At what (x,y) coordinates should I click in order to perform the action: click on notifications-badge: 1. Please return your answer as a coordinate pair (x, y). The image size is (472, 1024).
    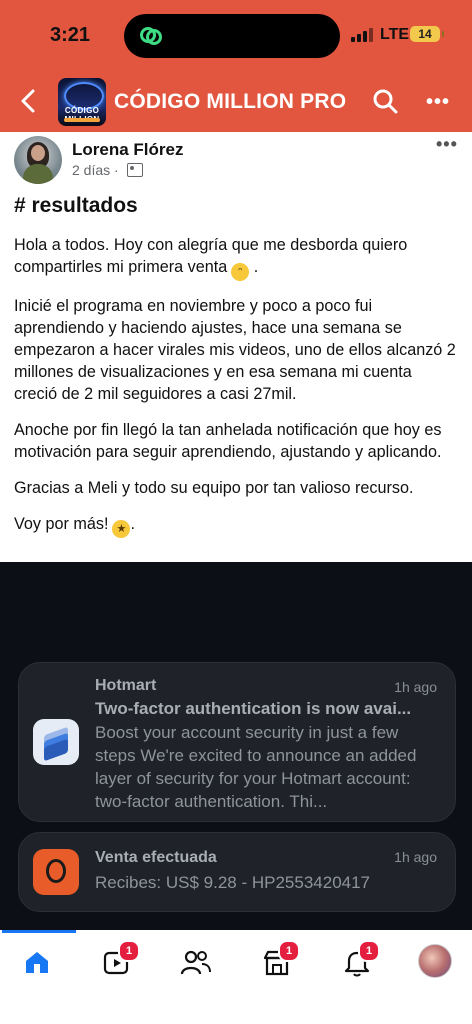
    Looking at the image, I should click on (369, 951).